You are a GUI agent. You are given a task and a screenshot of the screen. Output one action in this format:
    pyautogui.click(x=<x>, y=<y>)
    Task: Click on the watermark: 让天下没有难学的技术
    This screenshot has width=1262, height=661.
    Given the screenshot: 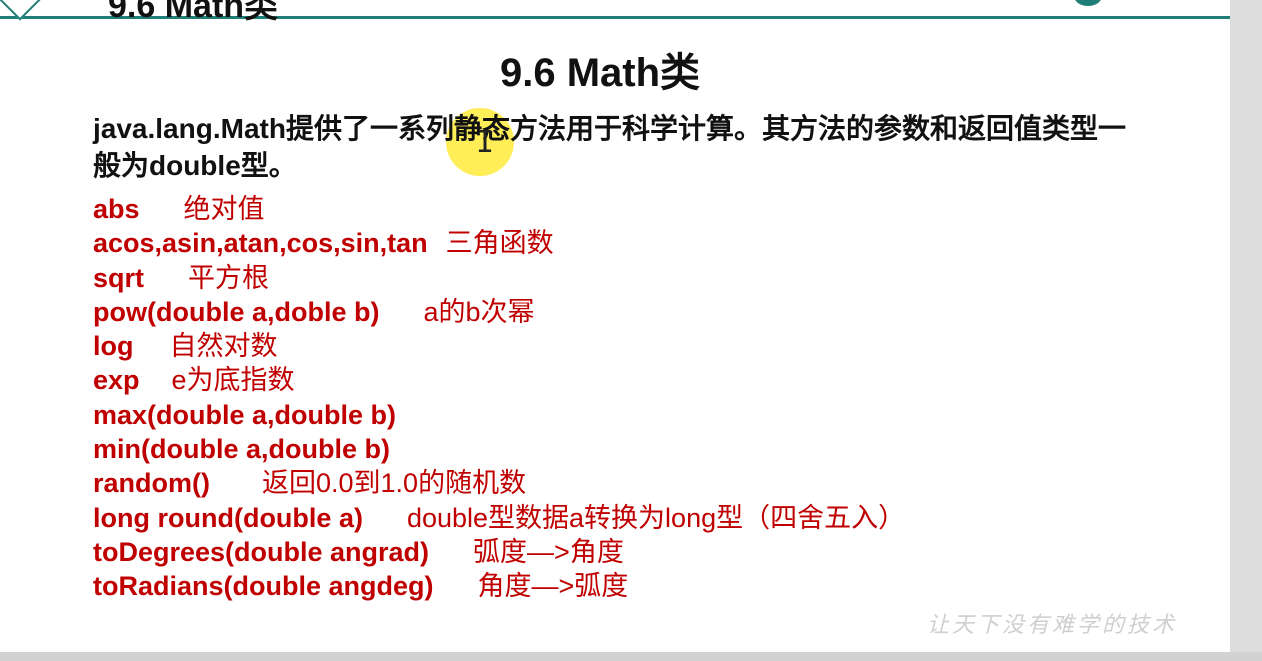 What is the action you would take?
    pyautogui.click(x=1052, y=625)
    